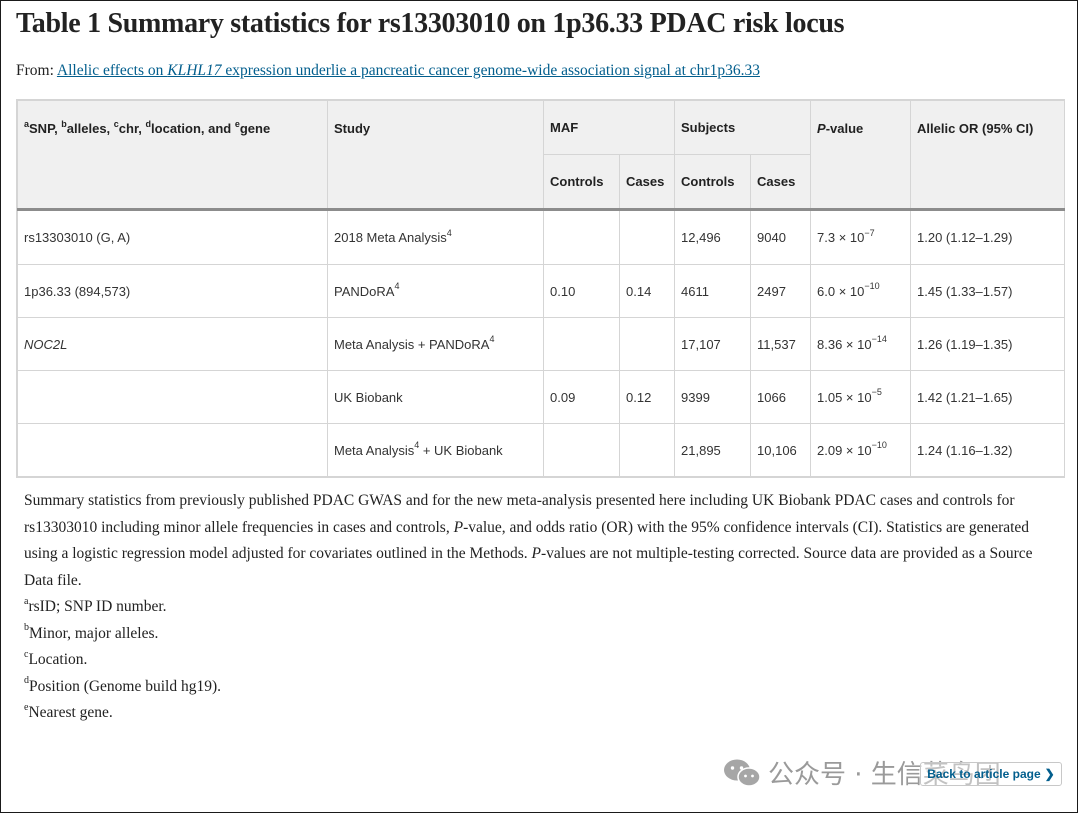 Image resolution: width=1080 pixels, height=815 pixels. Describe the element at coordinates (861, 397) in the screenshot. I see `cell-pvalue: 1.05 × 10−5` at that location.